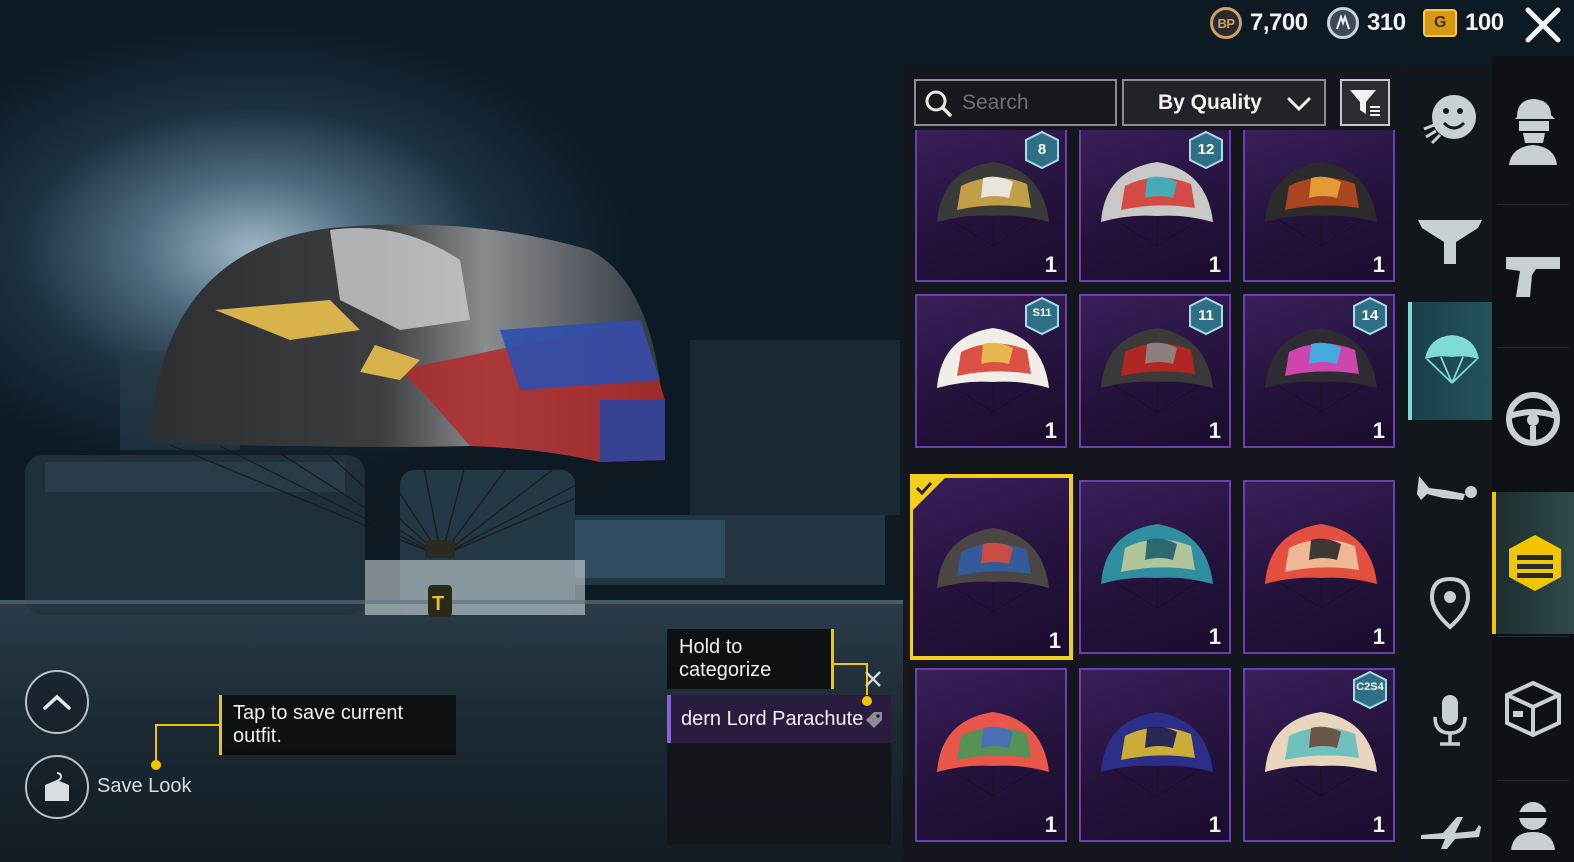  I want to click on close-tooltip-icon, so click(873, 679).